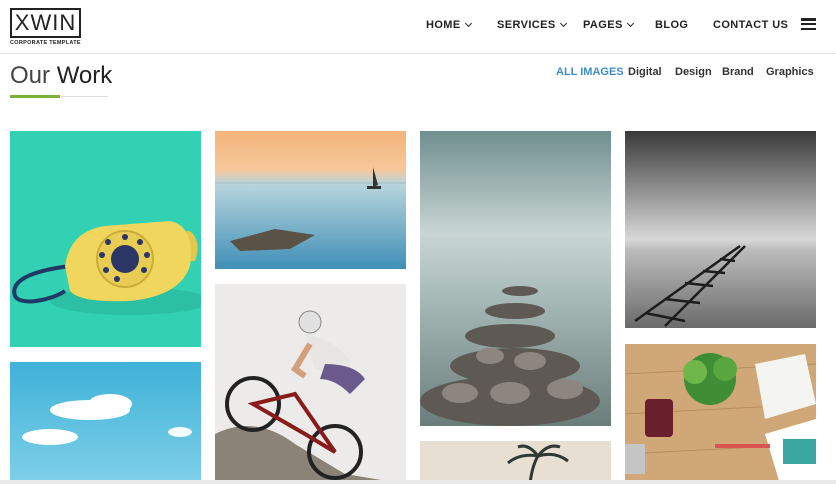 The height and width of the screenshot is (484, 836). I want to click on gallery-item-sky, so click(105, 423).